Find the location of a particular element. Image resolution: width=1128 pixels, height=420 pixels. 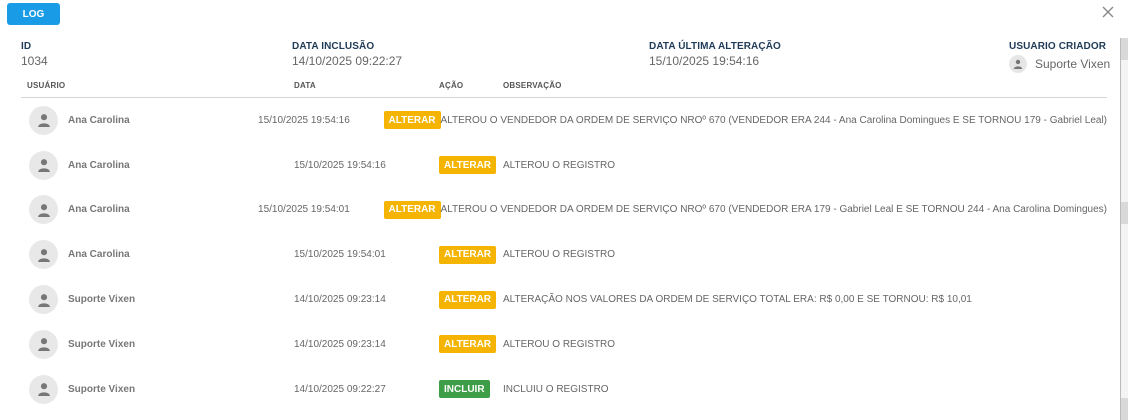

header-note: OBSERVAÇÃO is located at coordinates (532, 85).